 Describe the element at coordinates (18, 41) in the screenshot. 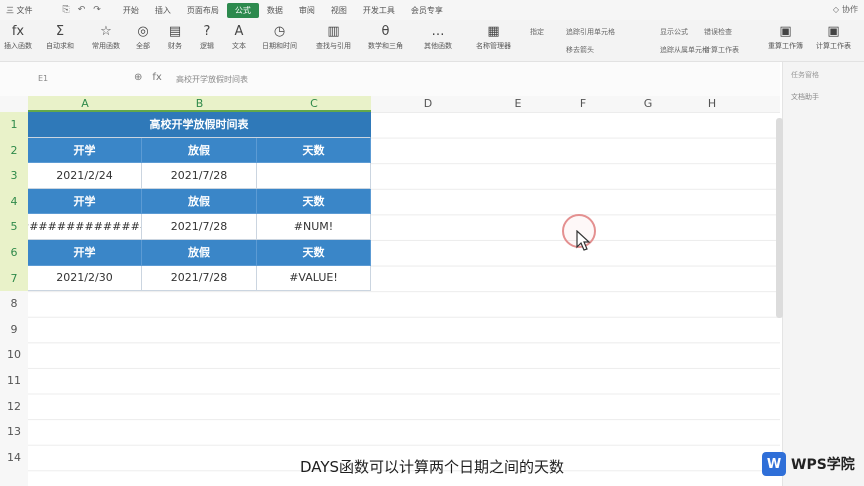

I see `ribbon-button-0: fx 插入函数` at that location.